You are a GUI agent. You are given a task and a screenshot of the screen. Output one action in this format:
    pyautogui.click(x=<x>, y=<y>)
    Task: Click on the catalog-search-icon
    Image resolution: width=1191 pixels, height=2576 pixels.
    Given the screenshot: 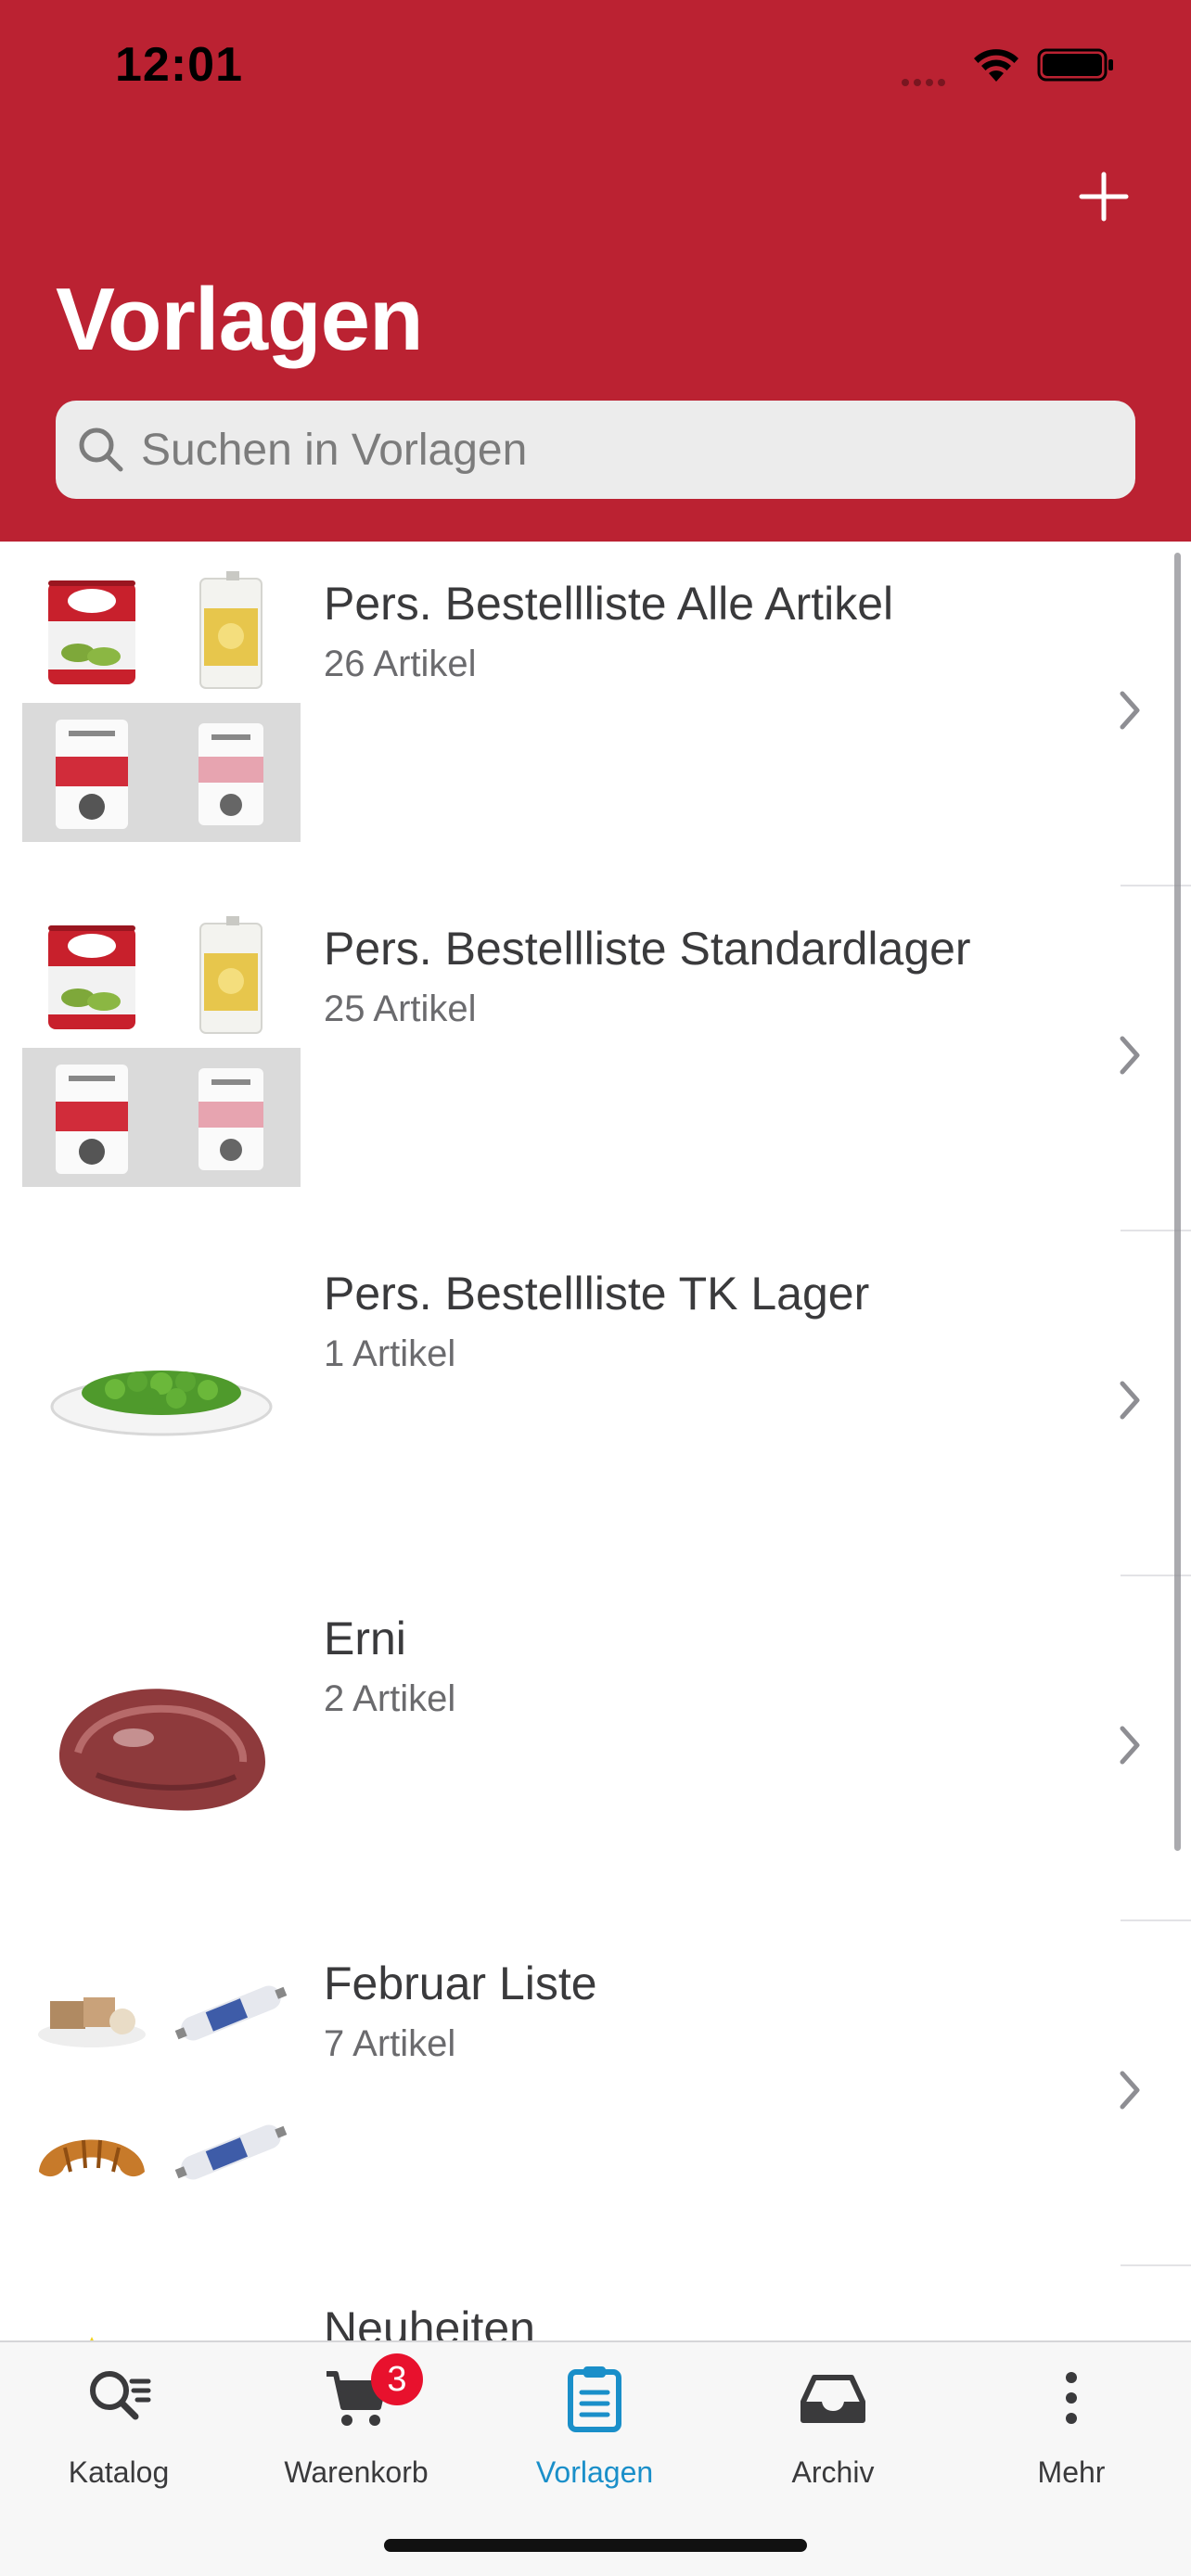 What is the action you would take?
    pyautogui.click(x=121, y=2395)
    